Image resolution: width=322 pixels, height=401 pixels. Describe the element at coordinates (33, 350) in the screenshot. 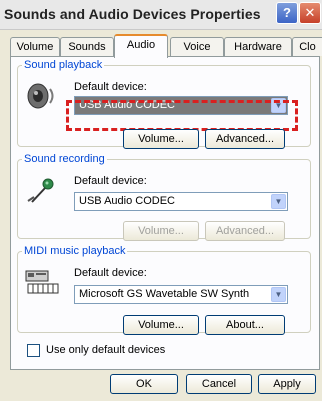

I see `use-default-devices-checkbox` at that location.